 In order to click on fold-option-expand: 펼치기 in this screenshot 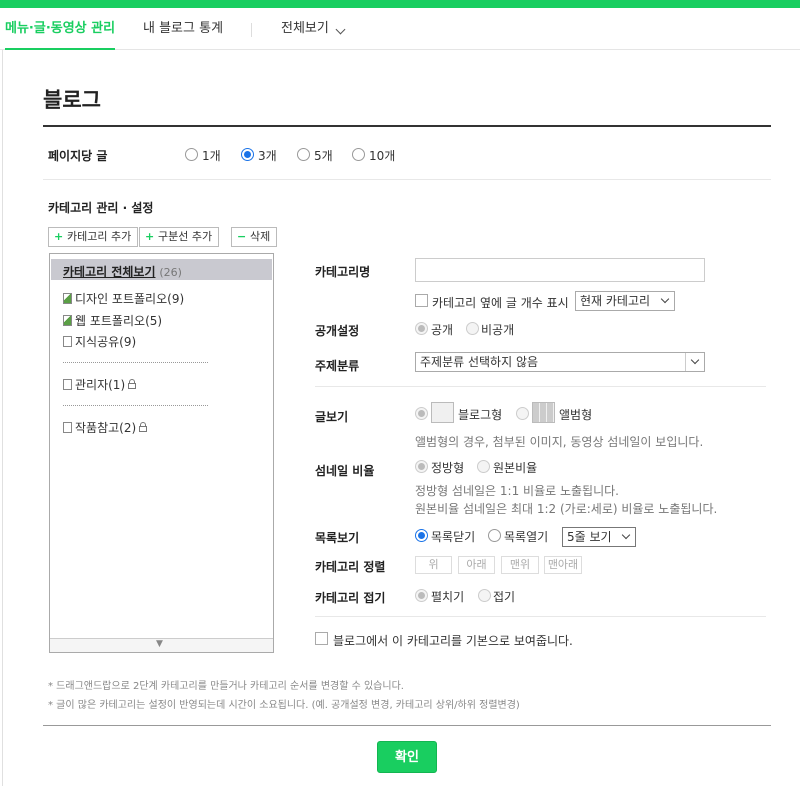, I will do `click(448, 597)`.